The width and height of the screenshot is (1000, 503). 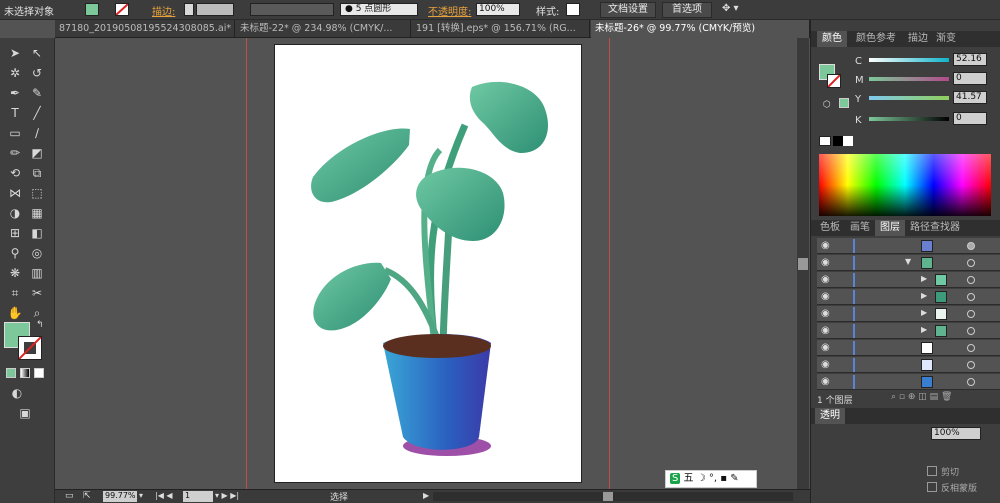 I want to click on tab-swatches: 色板, so click(x=830, y=228).